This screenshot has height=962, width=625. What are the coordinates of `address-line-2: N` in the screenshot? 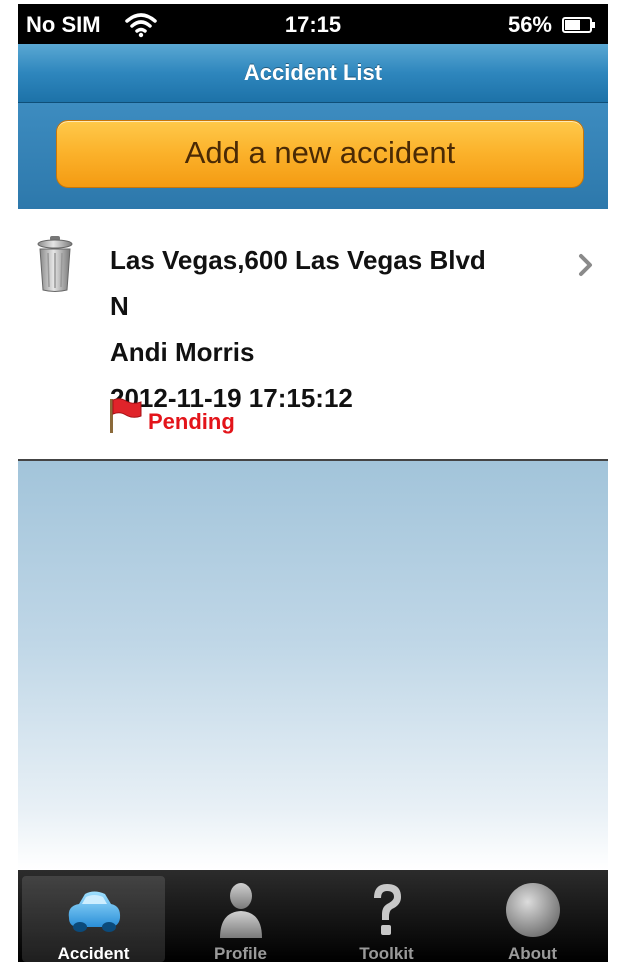 It's located at (119, 306).